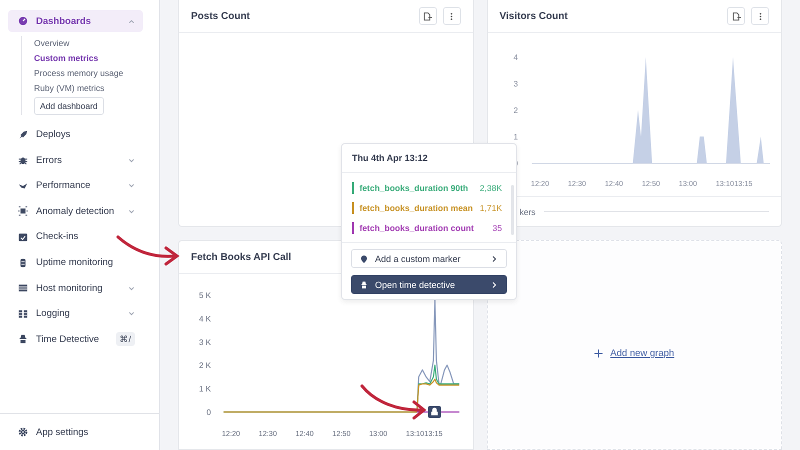  Describe the element at coordinates (528, 211) in the screenshot. I see `markers-label: kers` at that location.